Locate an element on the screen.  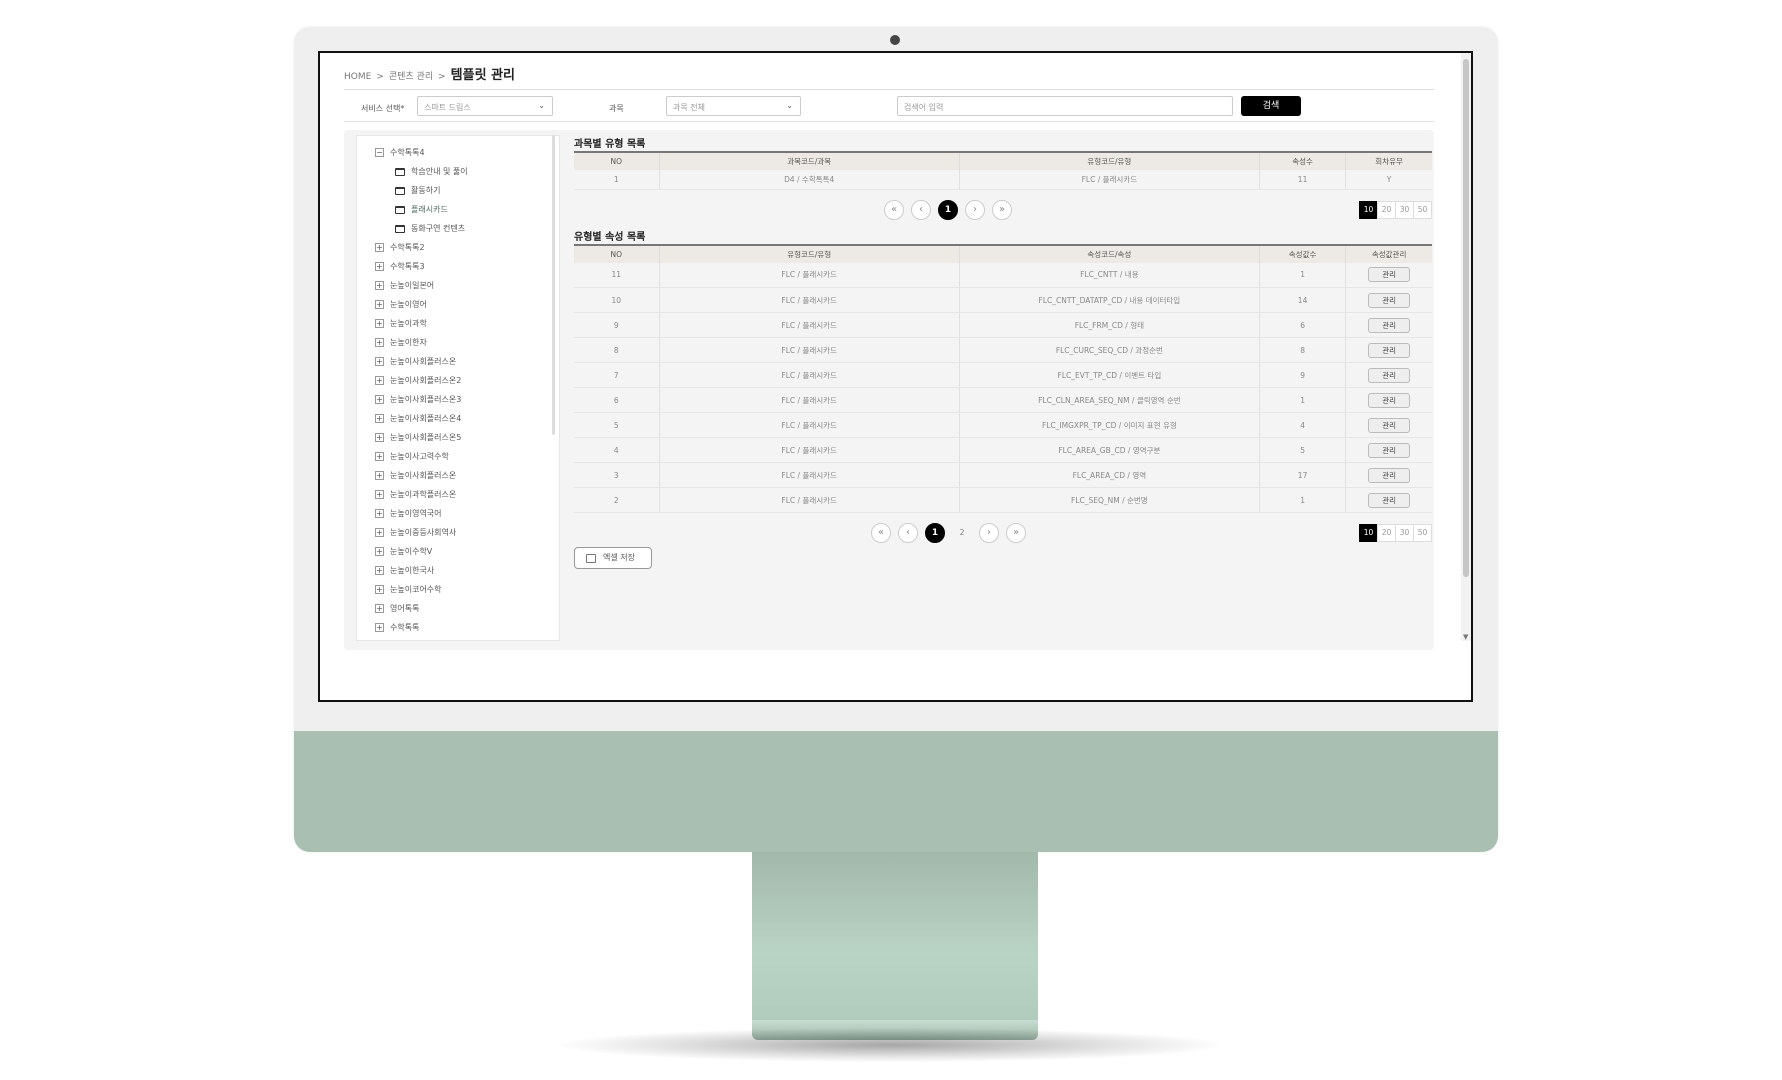
subject-select: 과목 전체 ⌄ is located at coordinates (733, 106).